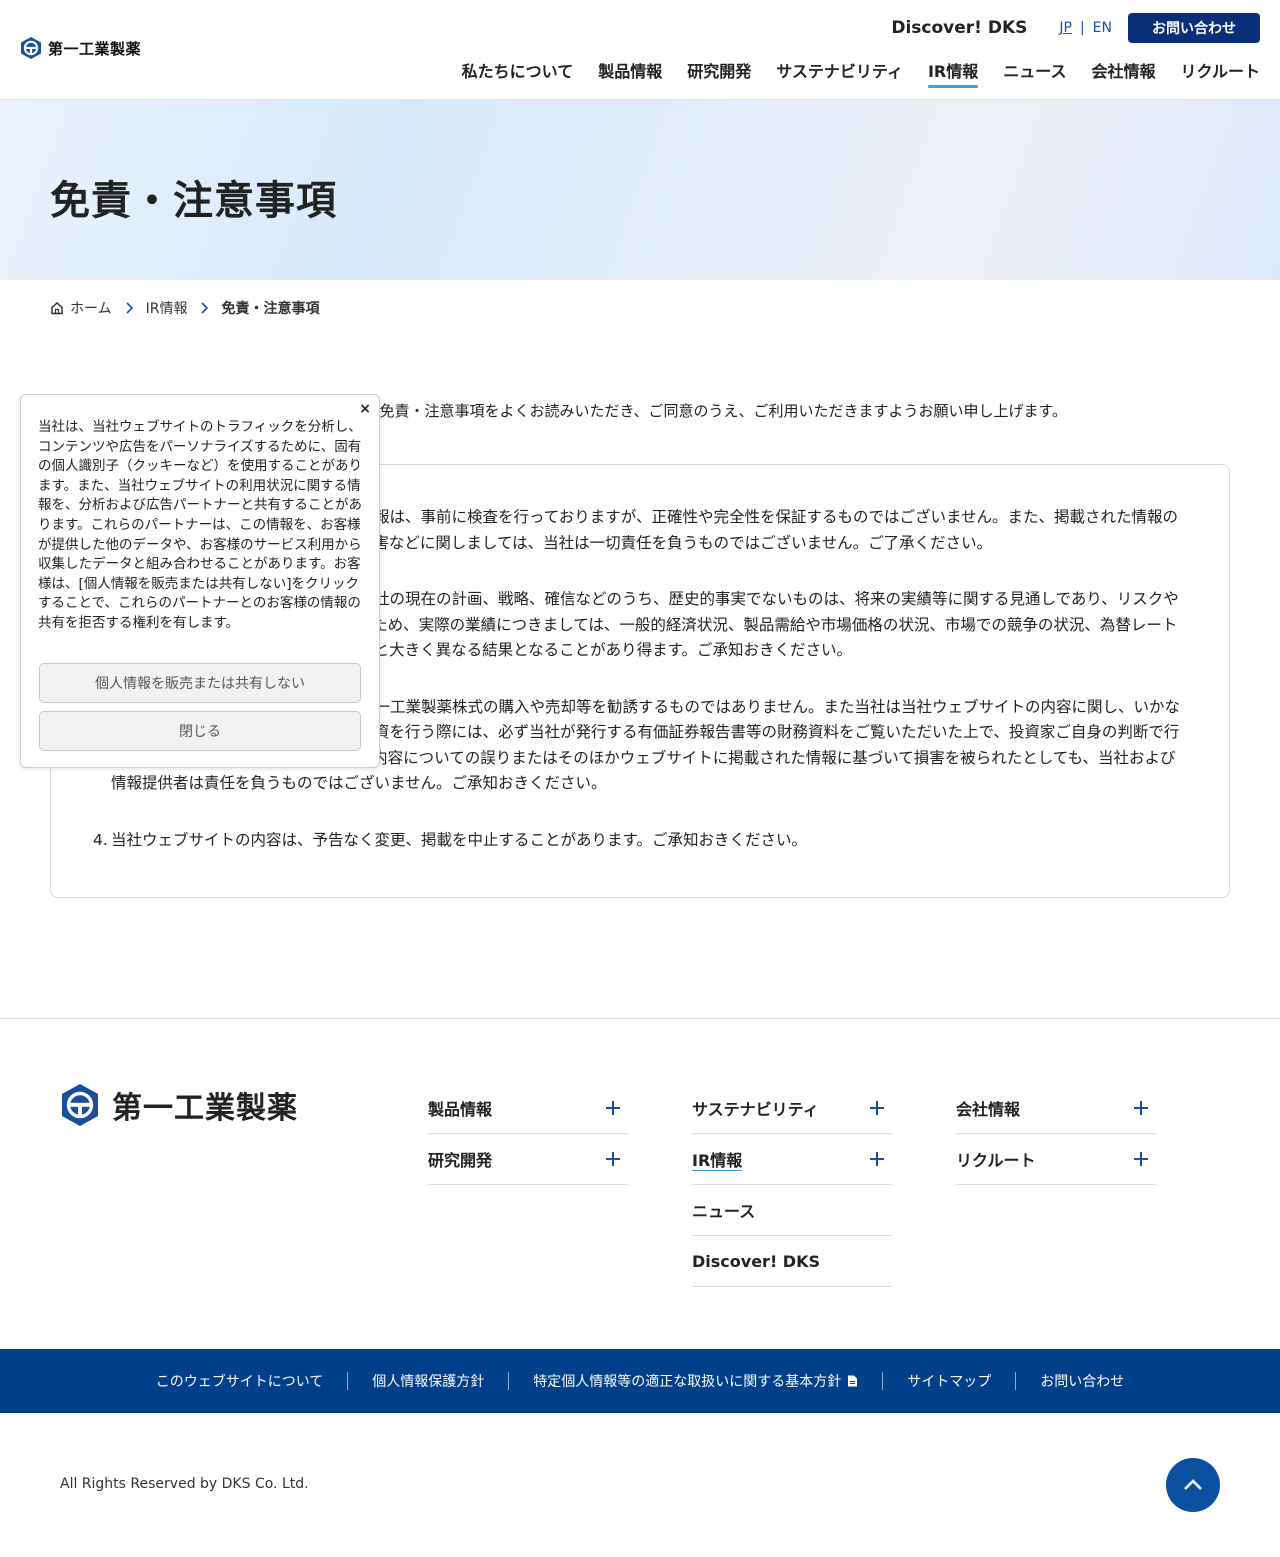 Image resolution: width=1280 pixels, height=1557 pixels. What do you see at coordinates (528, 1159) in the screenshot?
I see `footer-item-research: 研究開発` at bounding box center [528, 1159].